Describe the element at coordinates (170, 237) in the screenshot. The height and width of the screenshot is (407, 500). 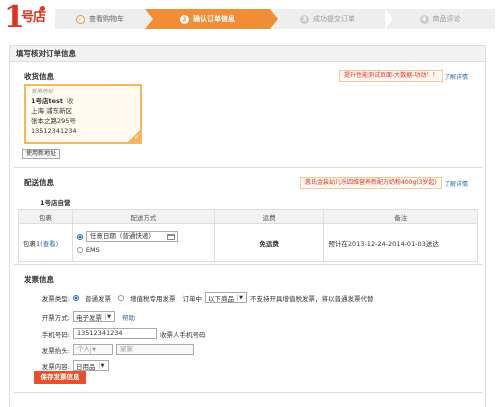
I see `calendar-icon` at that location.